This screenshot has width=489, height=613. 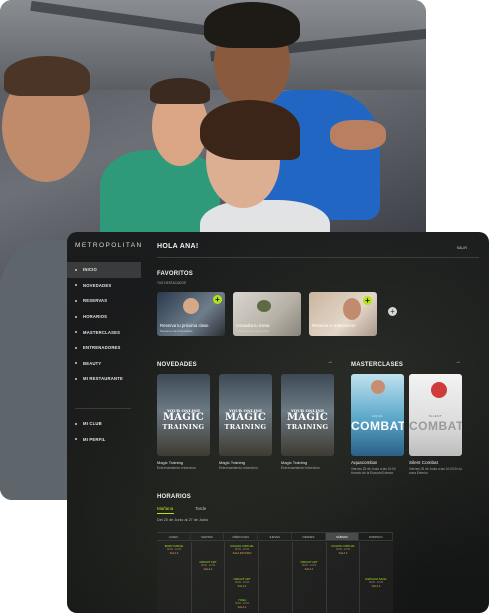 What do you see at coordinates (242, 549) in the screenshot?
I see `schedule-event: CICLING VIRTUAL 09:00 - 10:00 SALA ESTUDIO` at bounding box center [242, 549].